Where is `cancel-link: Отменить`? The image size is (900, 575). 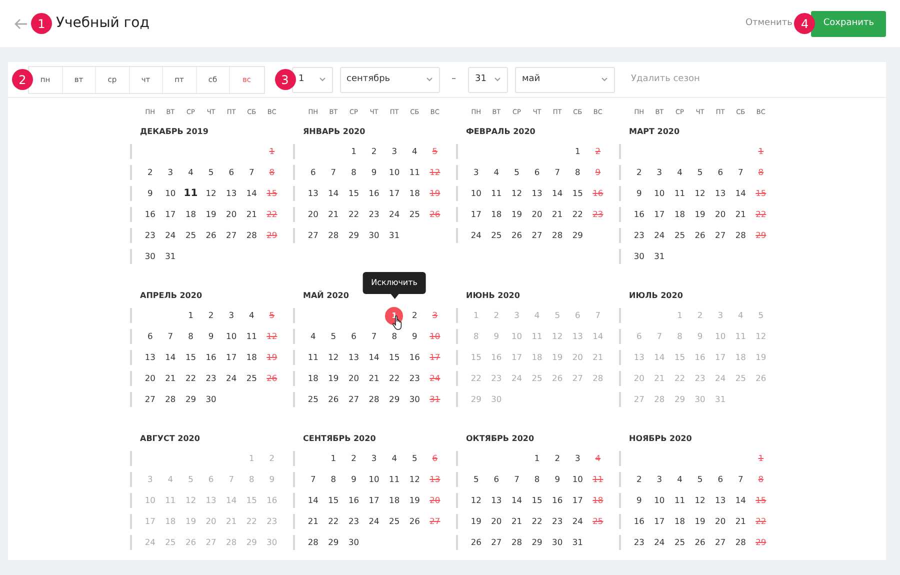
cancel-link: Отменить is located at coordinates (768, 23).